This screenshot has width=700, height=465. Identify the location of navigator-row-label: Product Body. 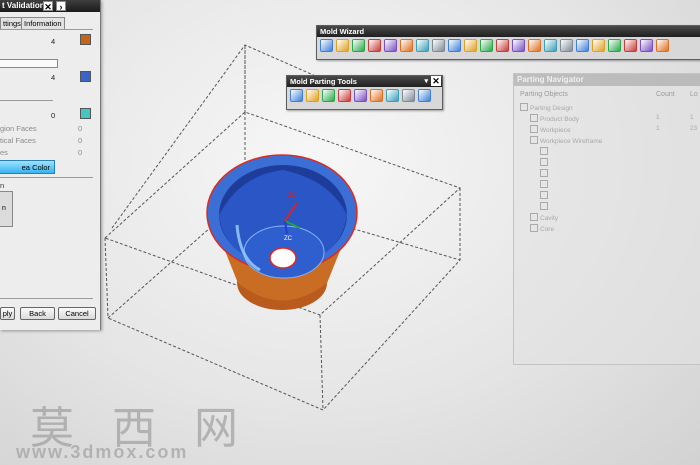
(560, 119).